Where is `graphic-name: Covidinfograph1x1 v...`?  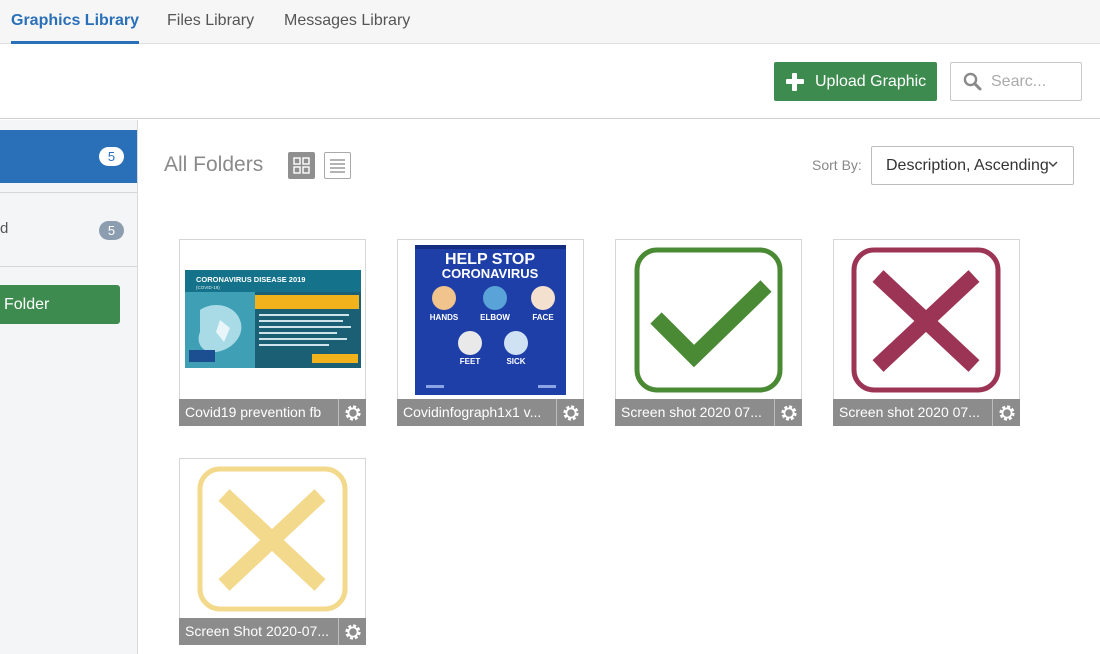
graphic-name: Covidinfograph1x1 v... is located at coordinates (472, 412).